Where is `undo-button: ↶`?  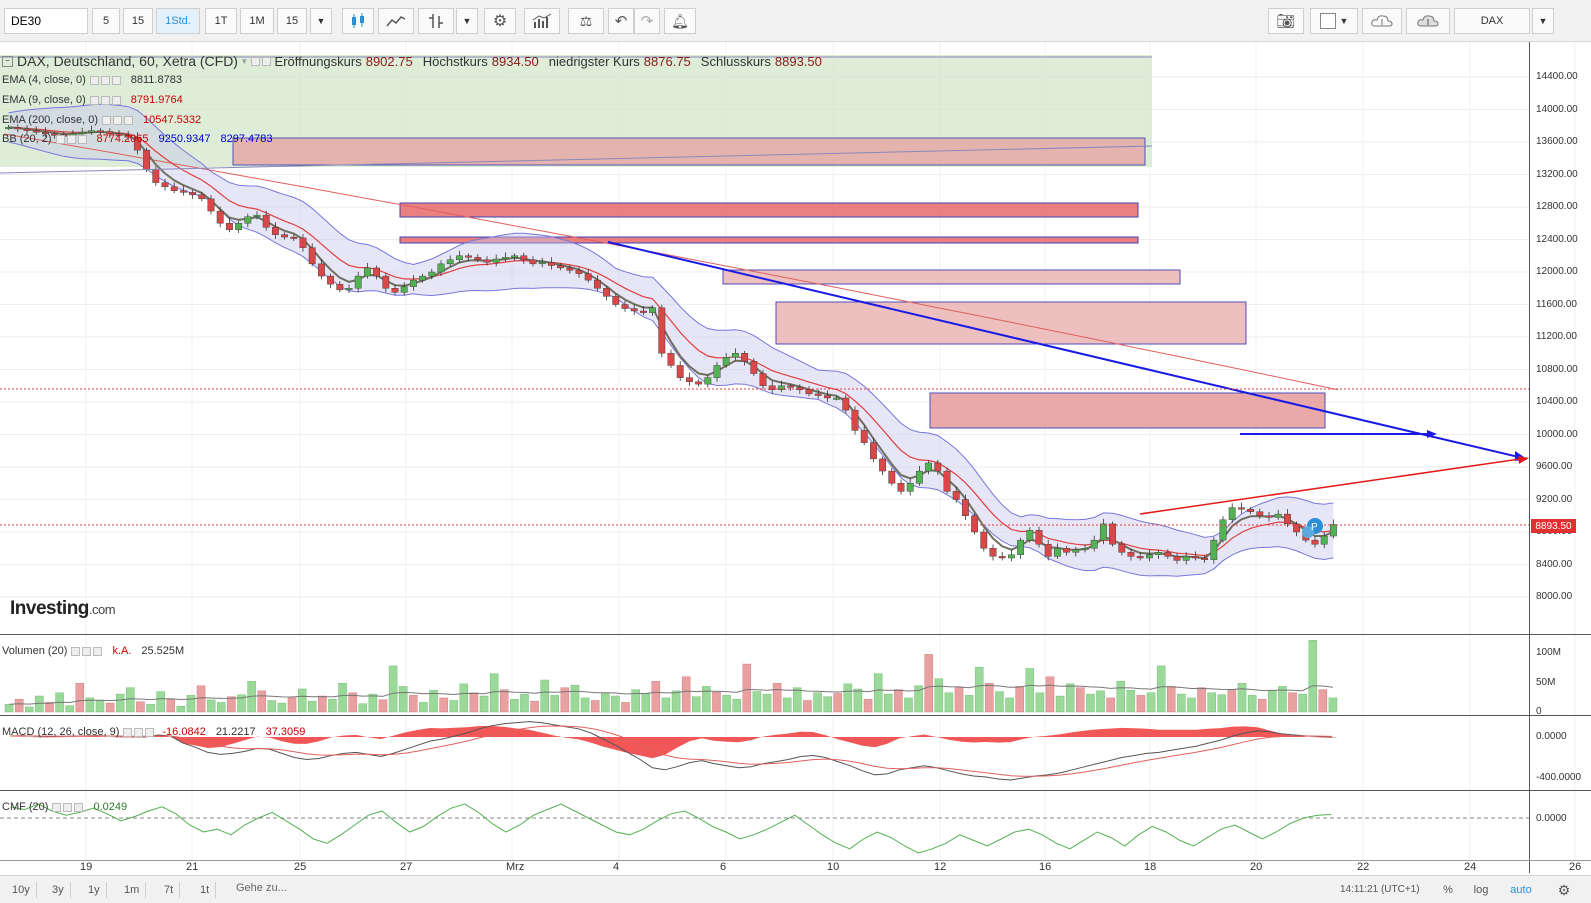 undo-button: ↶ is located at coordinates (621, 21).